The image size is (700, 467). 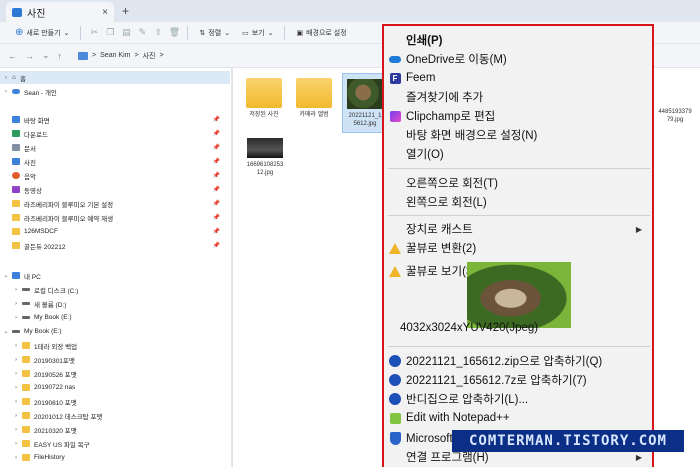 I want to click on sidebar-item-drive-c: › 로컬 디스크 (C:), so click(x=39, y=289).